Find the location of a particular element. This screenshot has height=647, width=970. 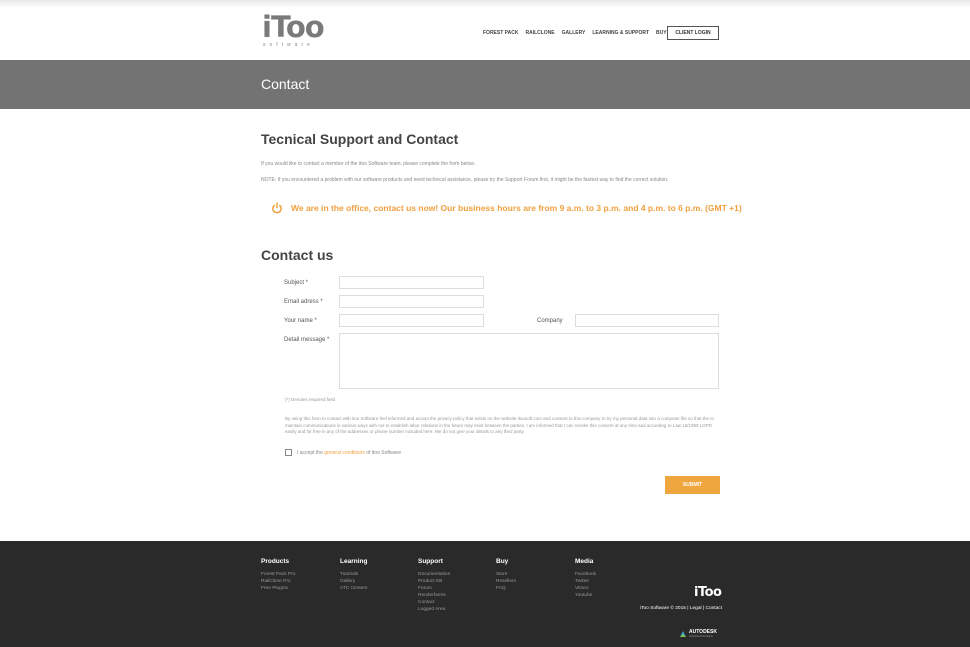

power-icon is located at coordinates (277, 208).